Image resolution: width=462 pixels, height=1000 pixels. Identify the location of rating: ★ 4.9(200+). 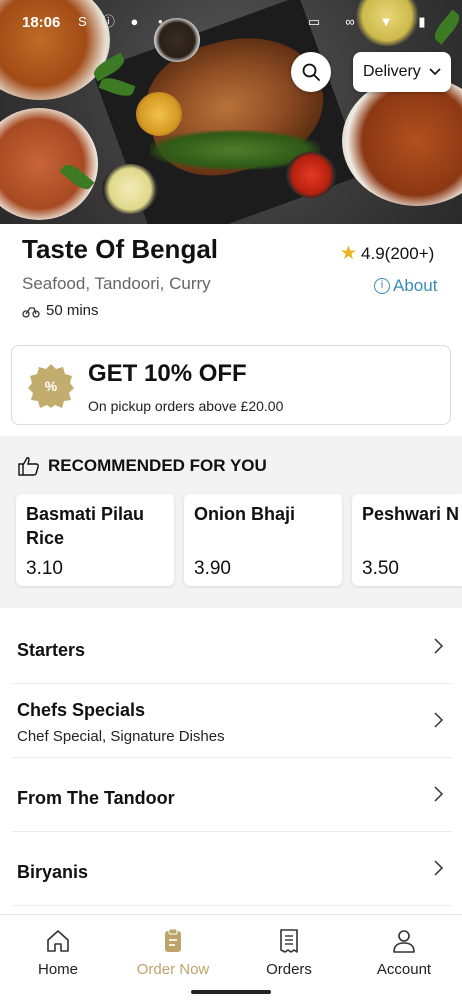
(387, 253).